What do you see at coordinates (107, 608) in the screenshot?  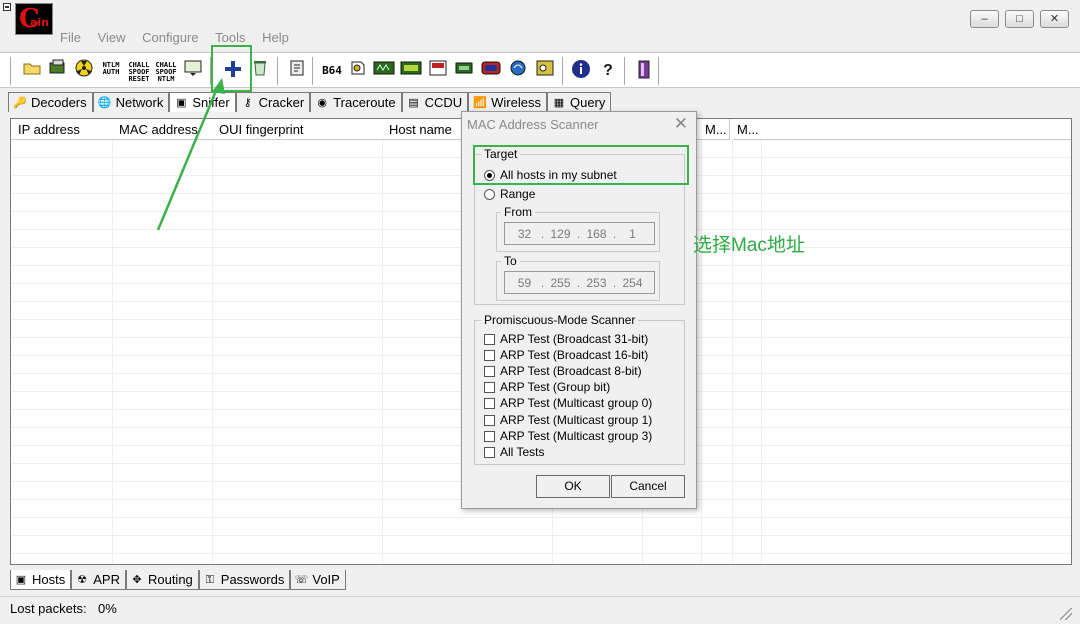 I see `lost-packets-value: 0%` at bounding box center [107, 608].